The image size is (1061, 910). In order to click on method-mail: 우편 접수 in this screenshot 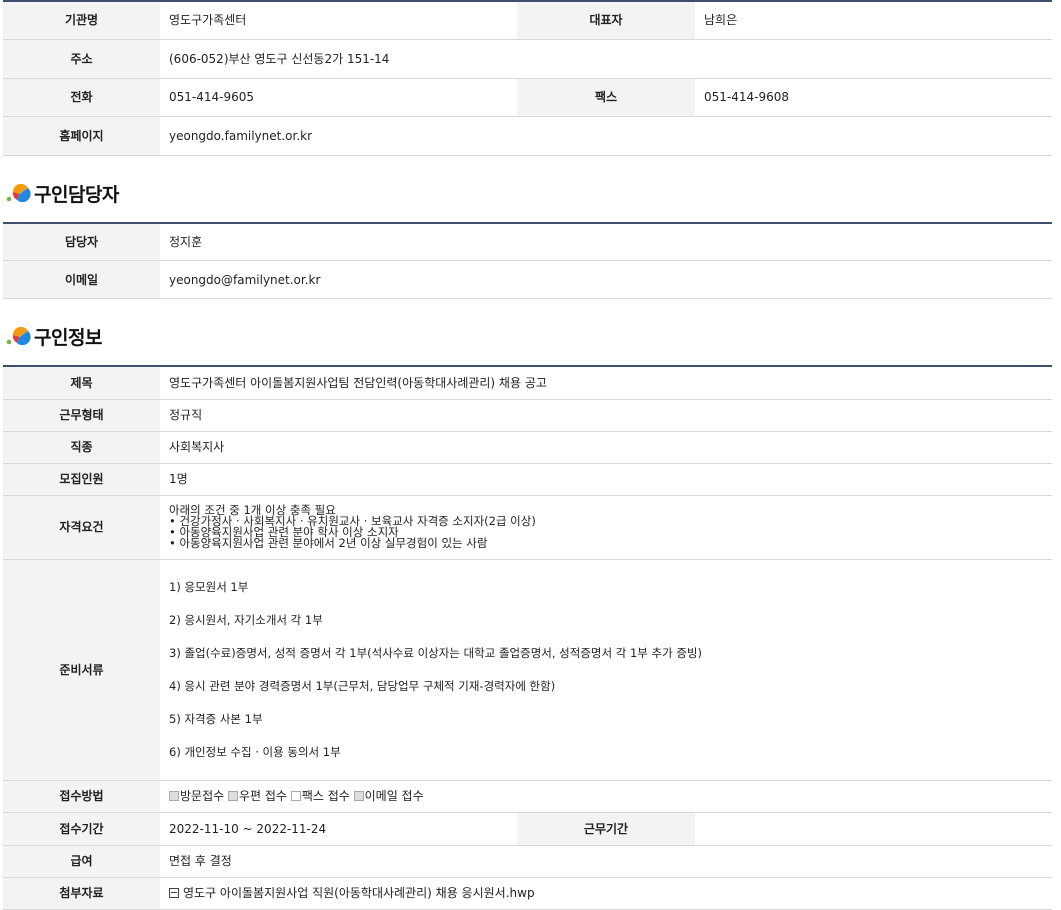, I will do `click(257, 796)`.